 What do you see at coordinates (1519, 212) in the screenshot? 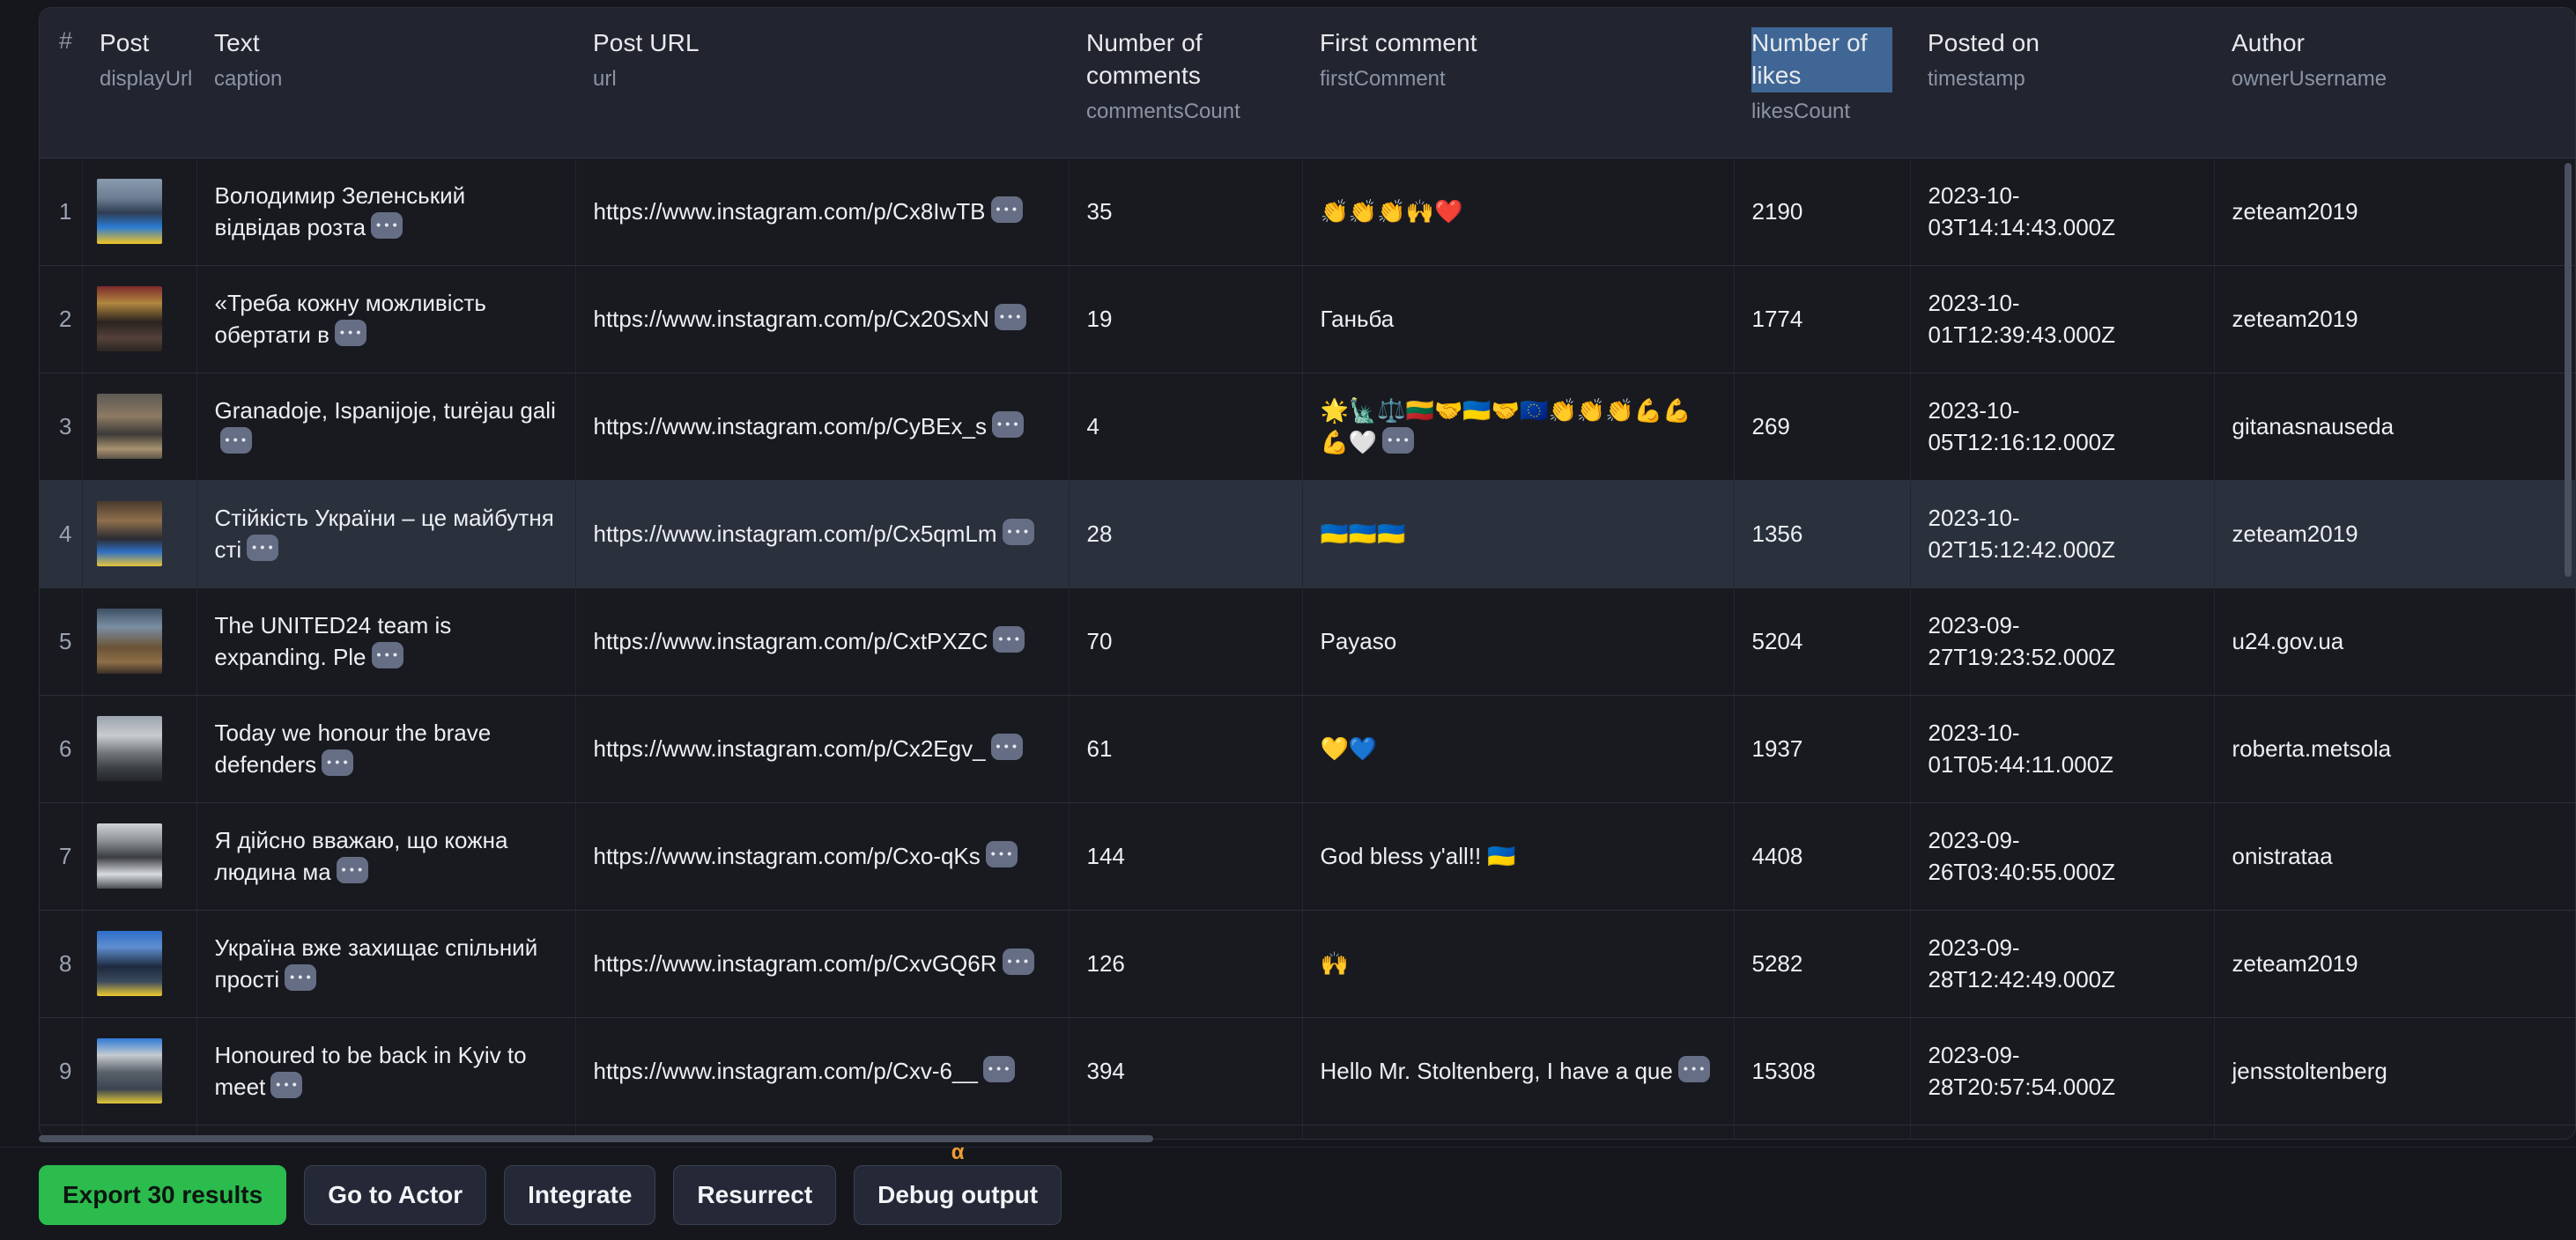
I see `first-comment-cell: 👏👏👏🙌❤️` at bounding box center [1519, 212].